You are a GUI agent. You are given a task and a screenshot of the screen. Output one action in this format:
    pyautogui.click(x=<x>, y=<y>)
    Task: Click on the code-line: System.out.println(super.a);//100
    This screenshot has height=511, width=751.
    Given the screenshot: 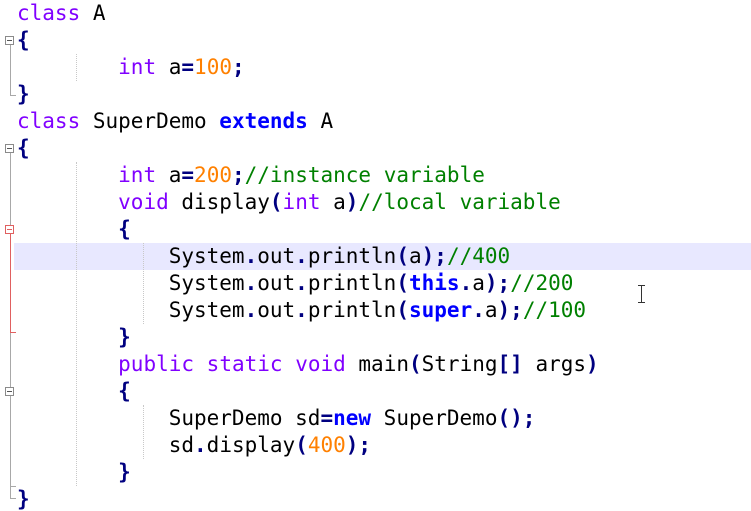 What is the action you would take?
    pyautogui.click(x=301, y=310)
    